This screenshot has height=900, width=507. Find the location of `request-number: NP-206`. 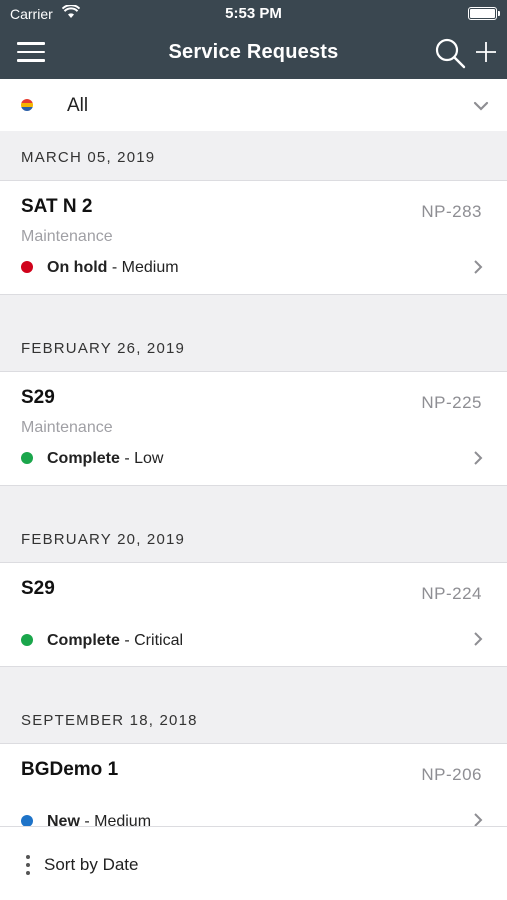

request-number: NP-206 is located at coordinates (451, 774).